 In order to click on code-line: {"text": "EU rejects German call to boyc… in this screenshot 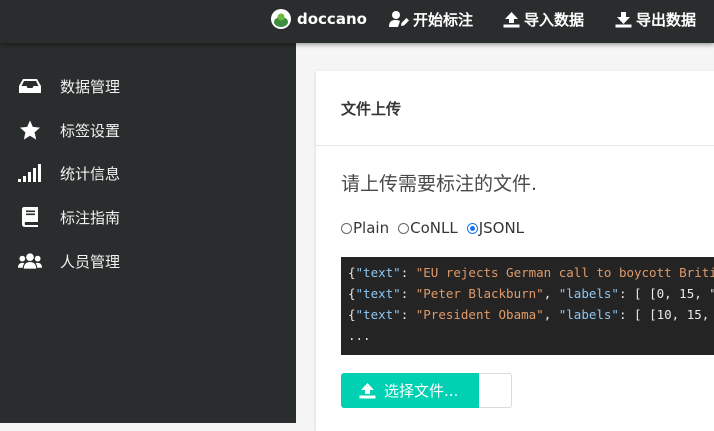, I will do `click(527, 272)`.